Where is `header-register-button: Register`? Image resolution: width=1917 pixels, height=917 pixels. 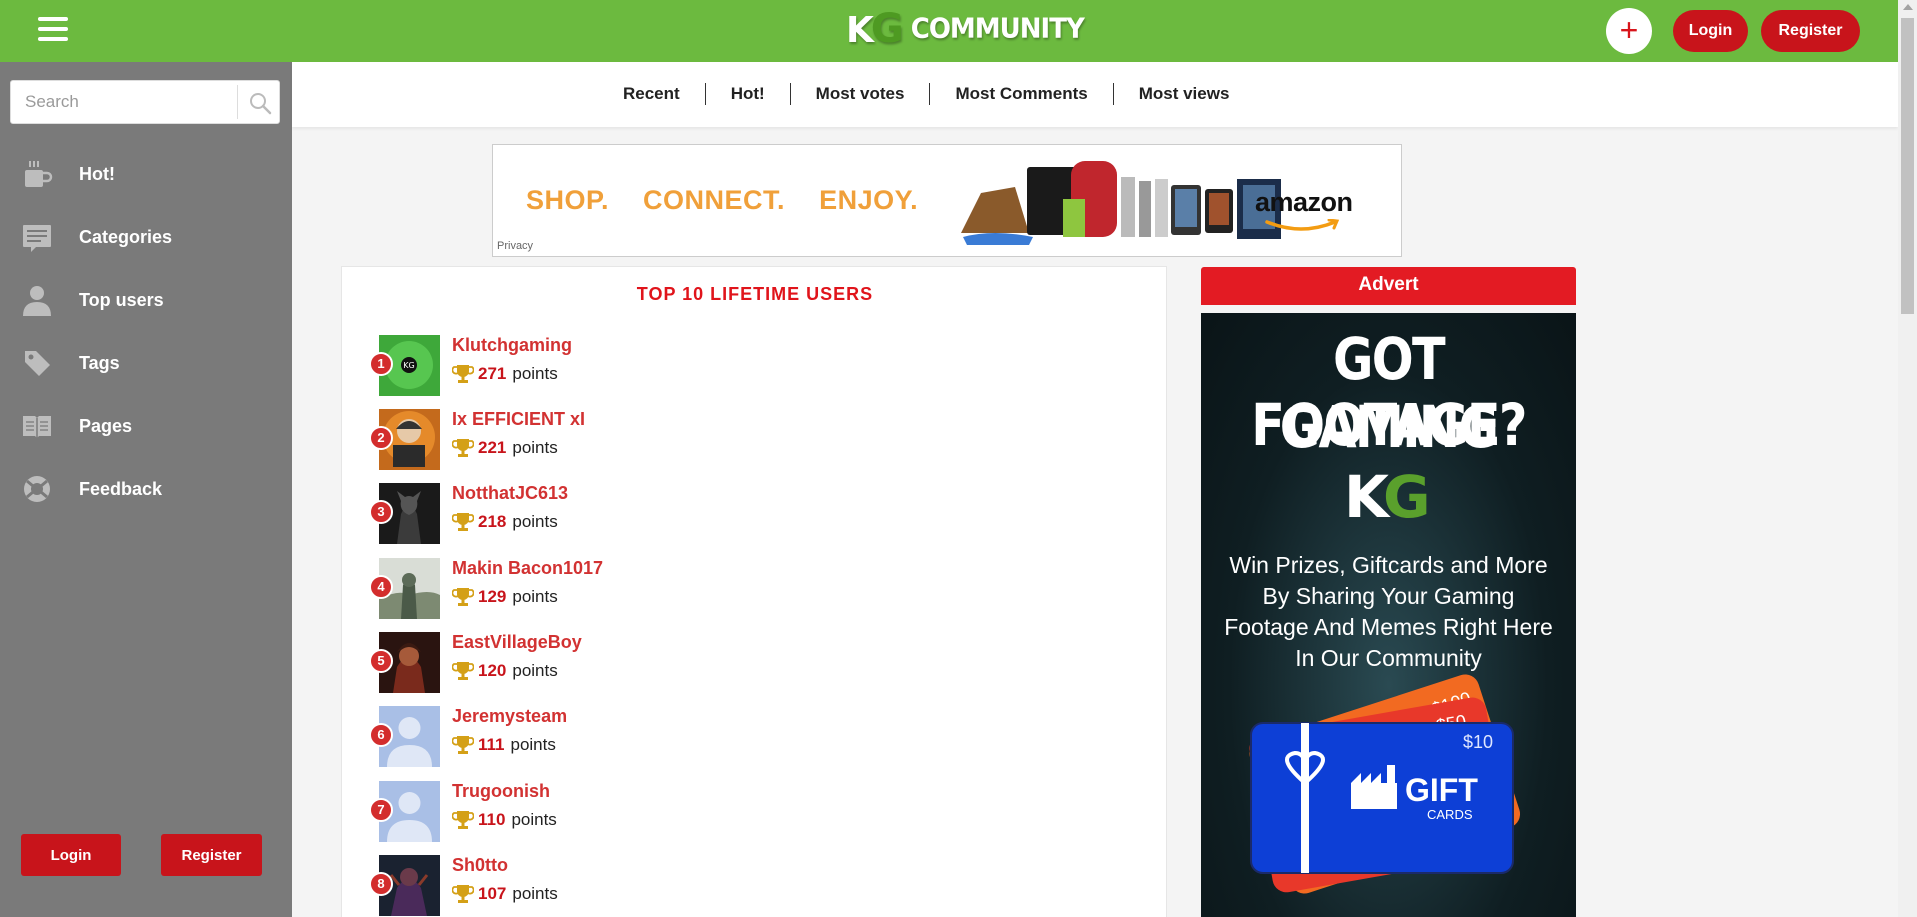
header-register-button: Register is located at coordinates (1810, 31).